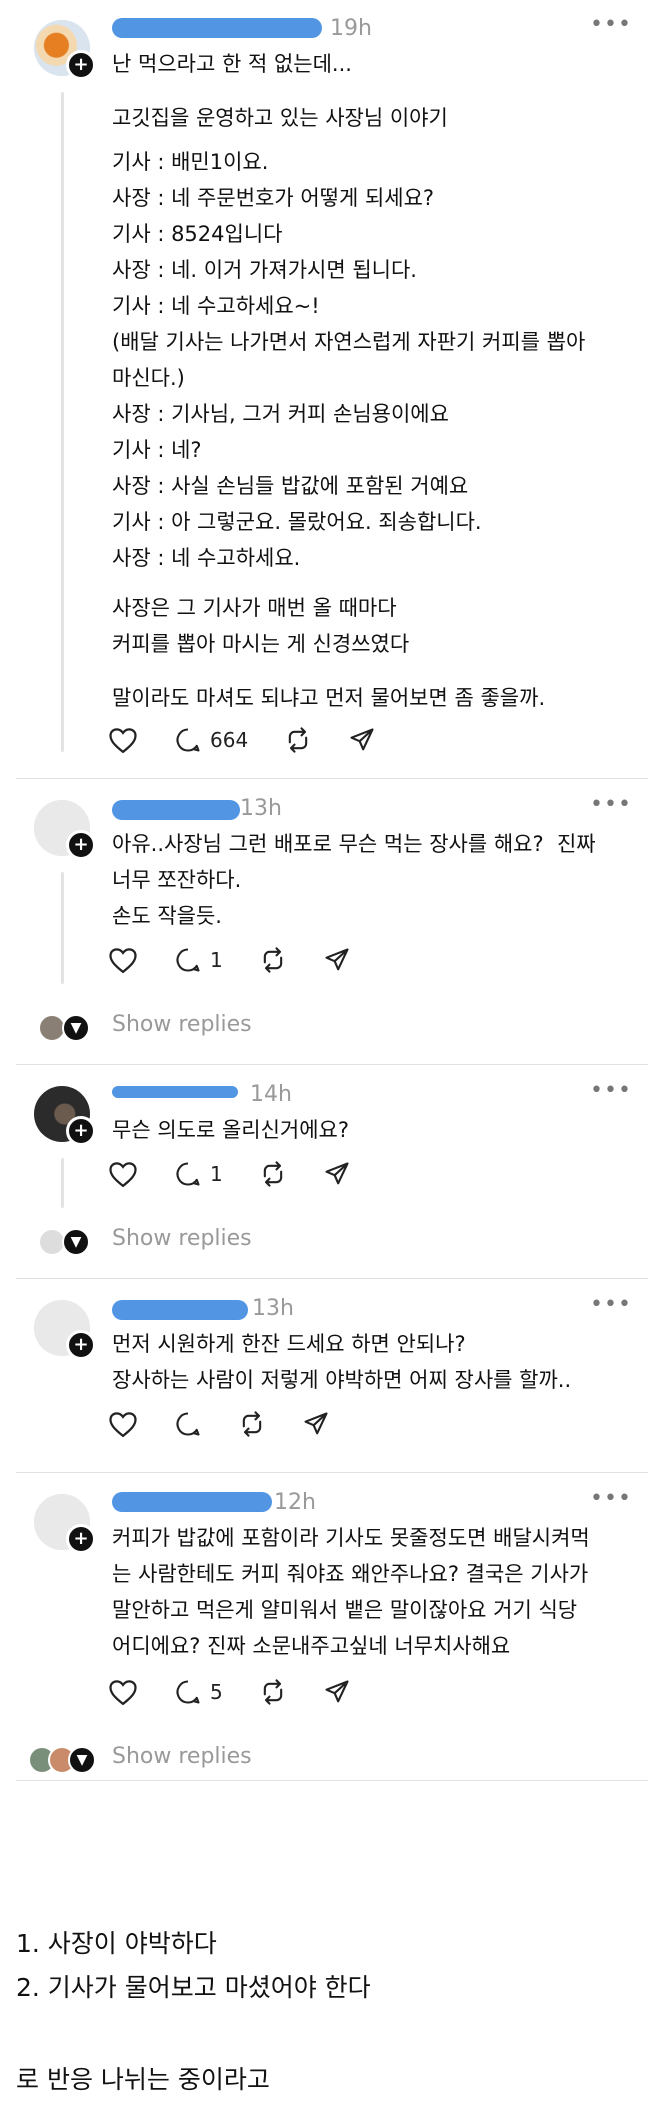 This screenshot has width=658, height=2123. I want to click on dialogue-line: 사장 : 사실 손님들 밥값에 포함된 거예요, so click(290, 486).